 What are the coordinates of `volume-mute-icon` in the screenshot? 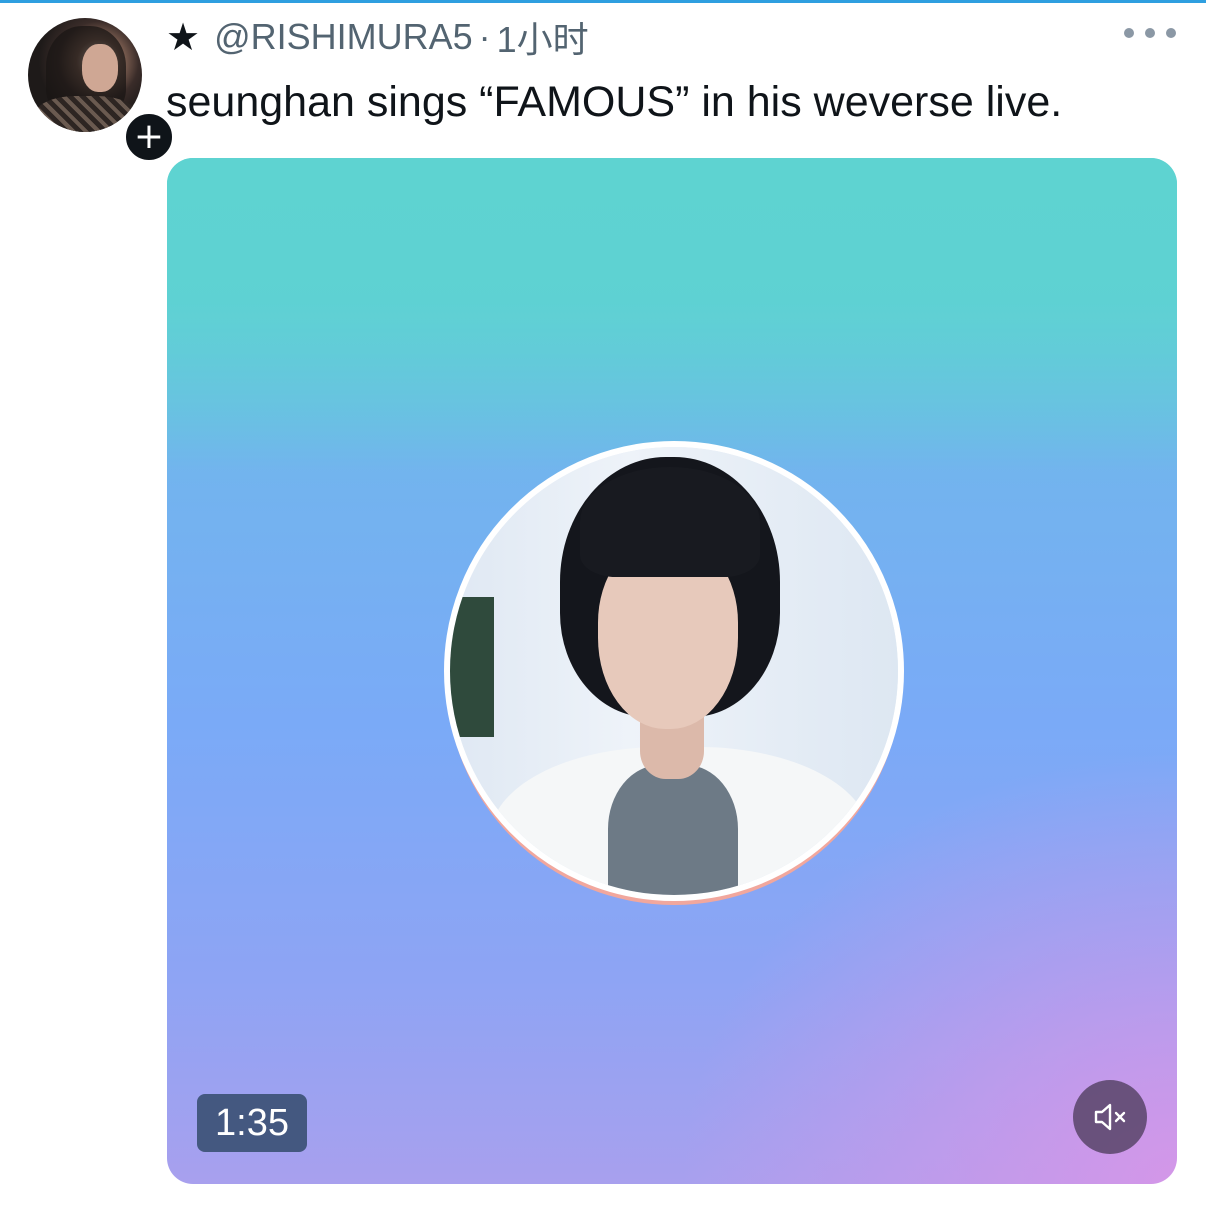 It's located at (1110, 1117).